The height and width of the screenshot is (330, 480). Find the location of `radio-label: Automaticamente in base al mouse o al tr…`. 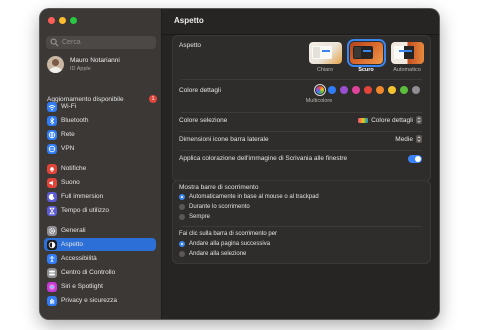

radio-label: Automaticamente in base al mouse o al tr… is located at coordinates (254, 197).